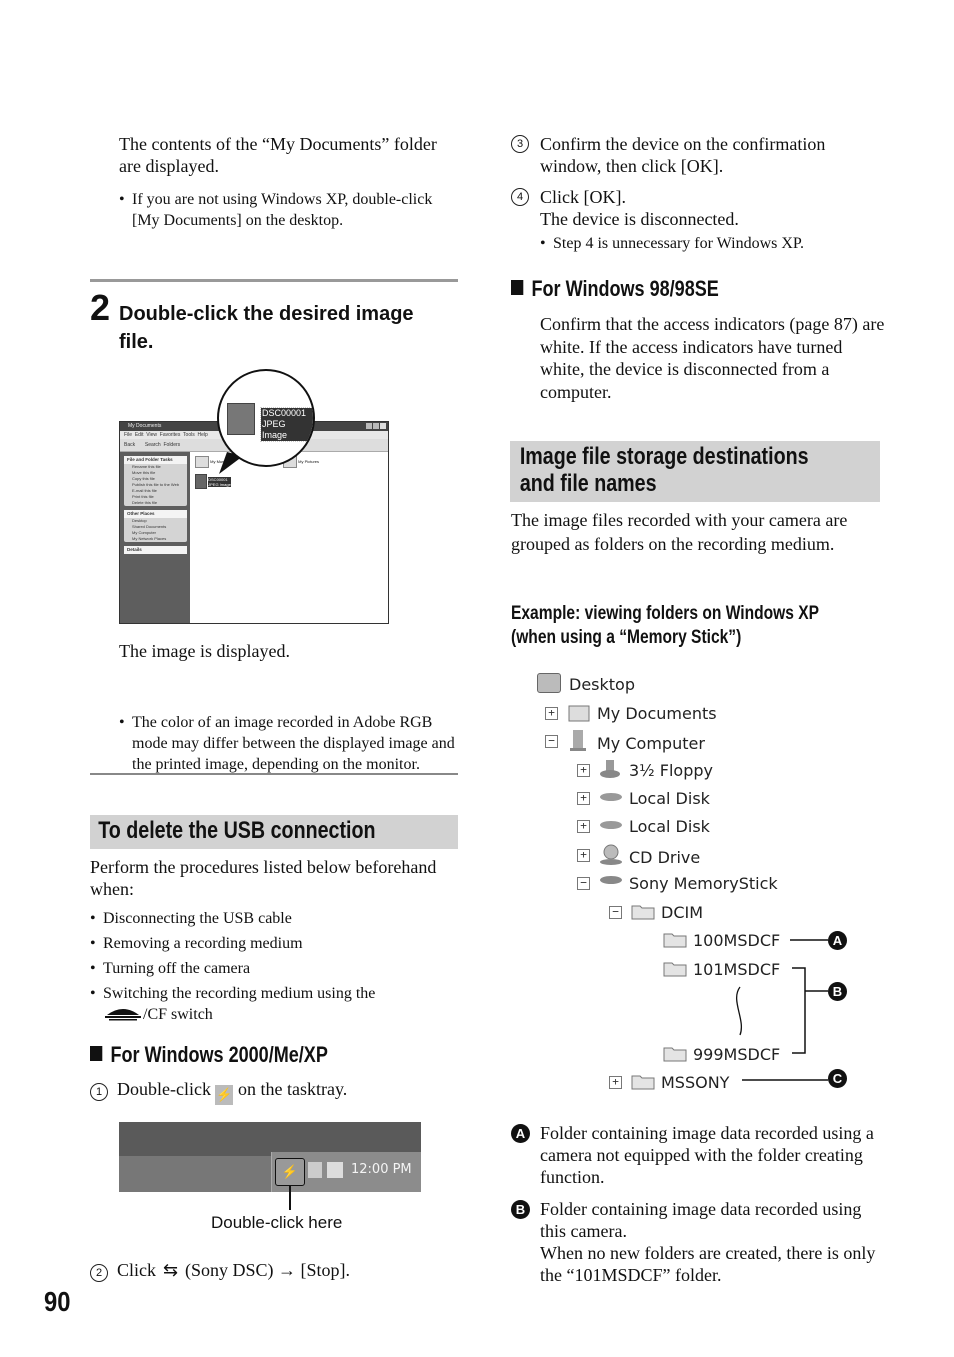 The width and height of the screenshot is (954, 1357). I want to click on usb-device-icon: ⇆, so click(170, 1270).